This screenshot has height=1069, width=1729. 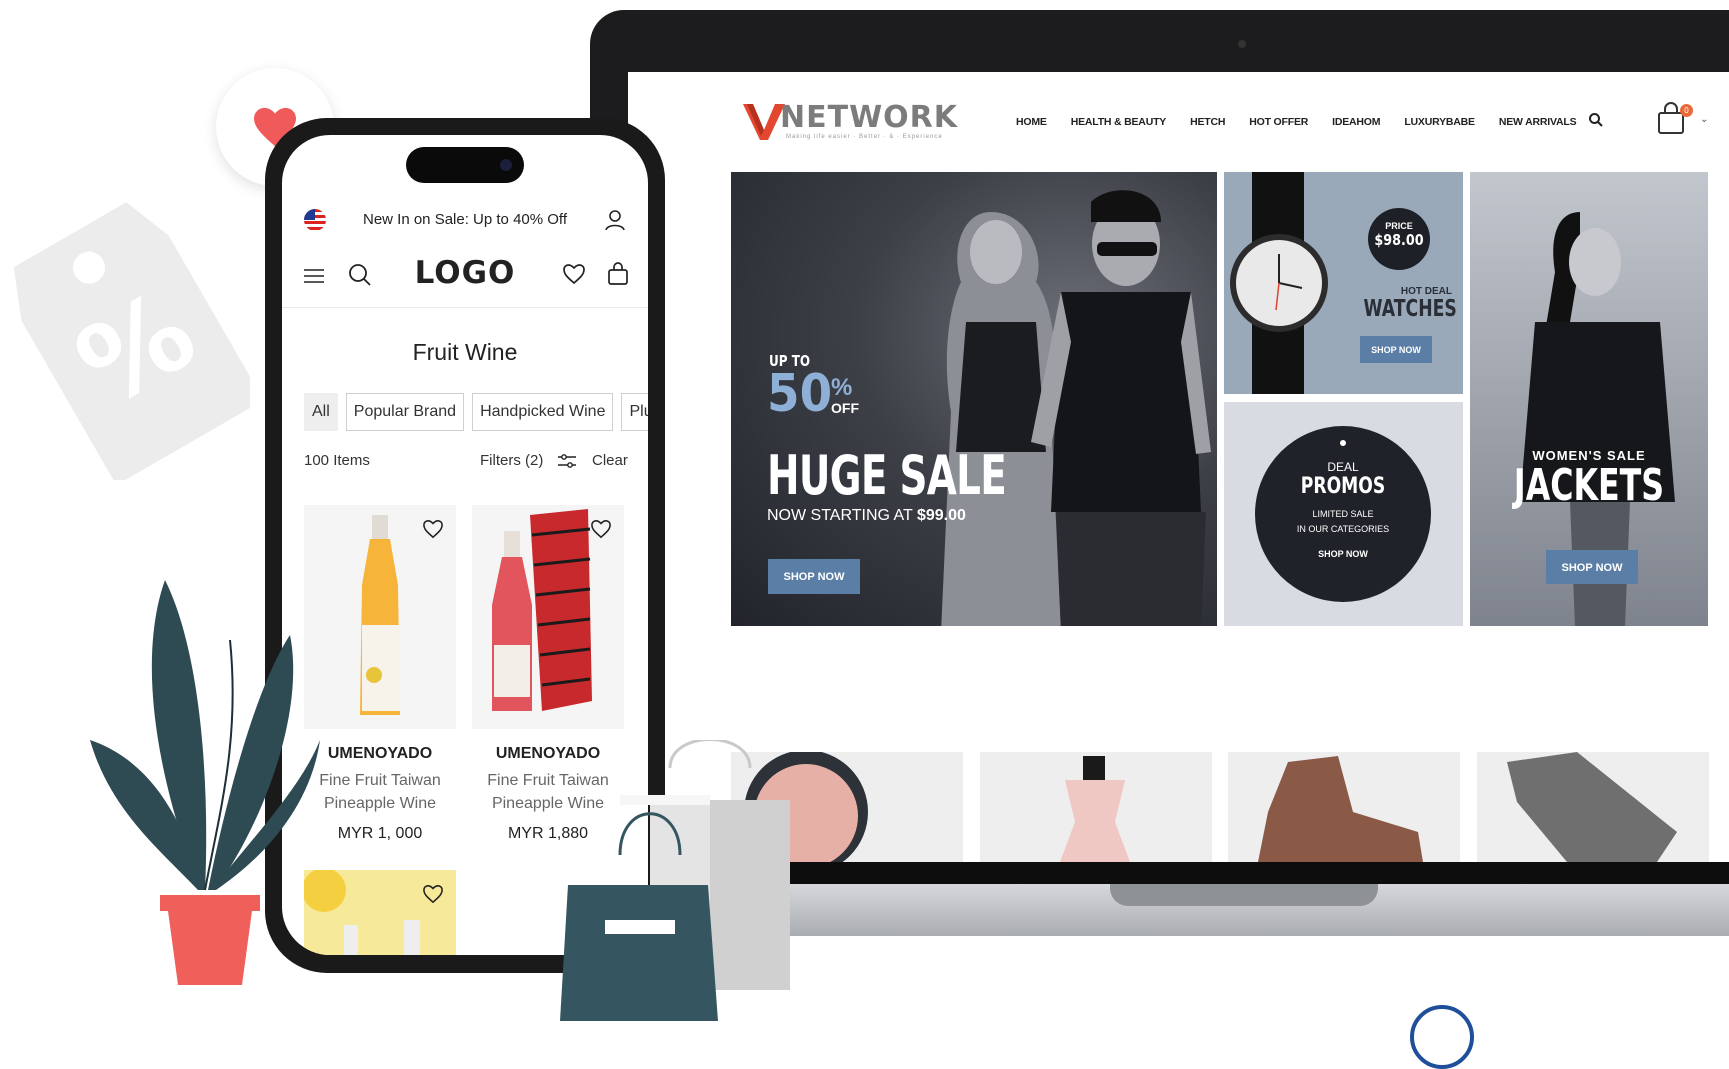 I want to click on clear-filters-button: Clear, so click(x=610, y=460).